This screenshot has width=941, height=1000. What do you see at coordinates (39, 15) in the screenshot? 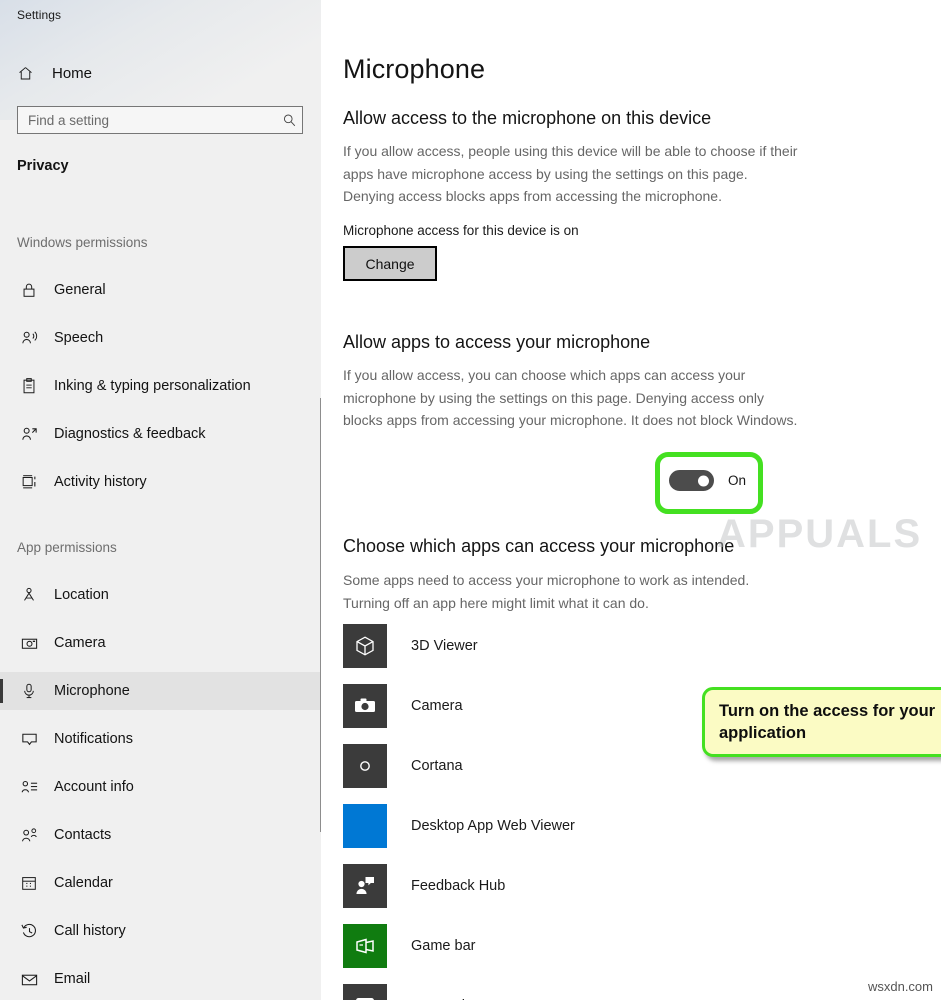
I see `window-title: Settings` at bounding box center [39, 15].